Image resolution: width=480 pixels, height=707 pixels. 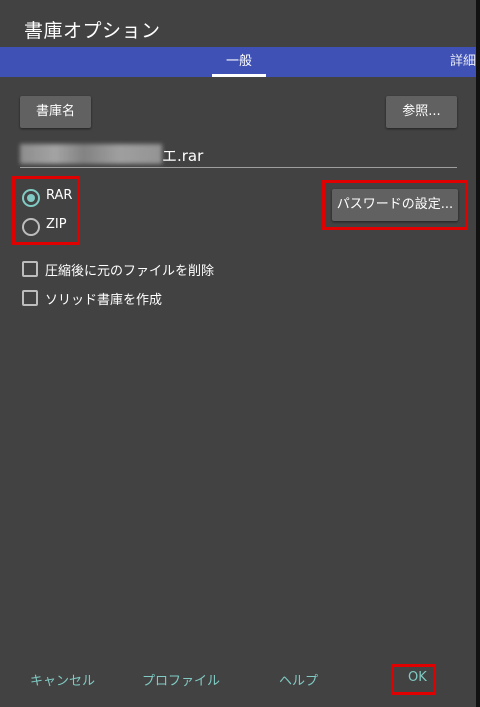 I want to click on screen-edge, so click(x=478, y=353).